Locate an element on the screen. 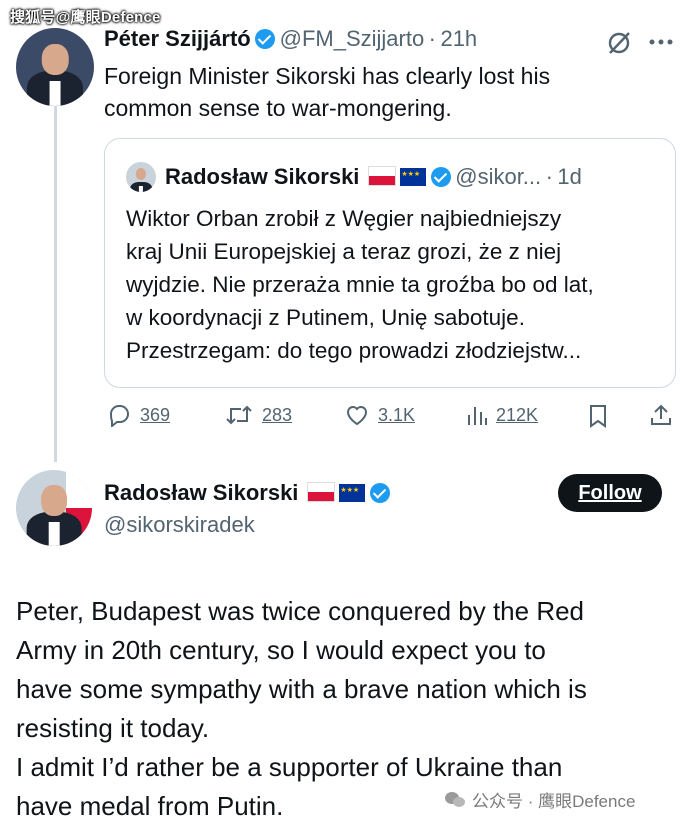 The image size is (690, 827). reply-count: 369 is located at coordinates (155, 414).